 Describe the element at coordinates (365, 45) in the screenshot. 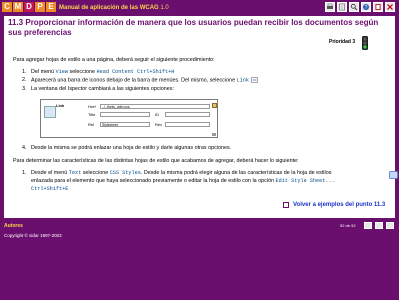

I see `traffic-light-icon` at that location.